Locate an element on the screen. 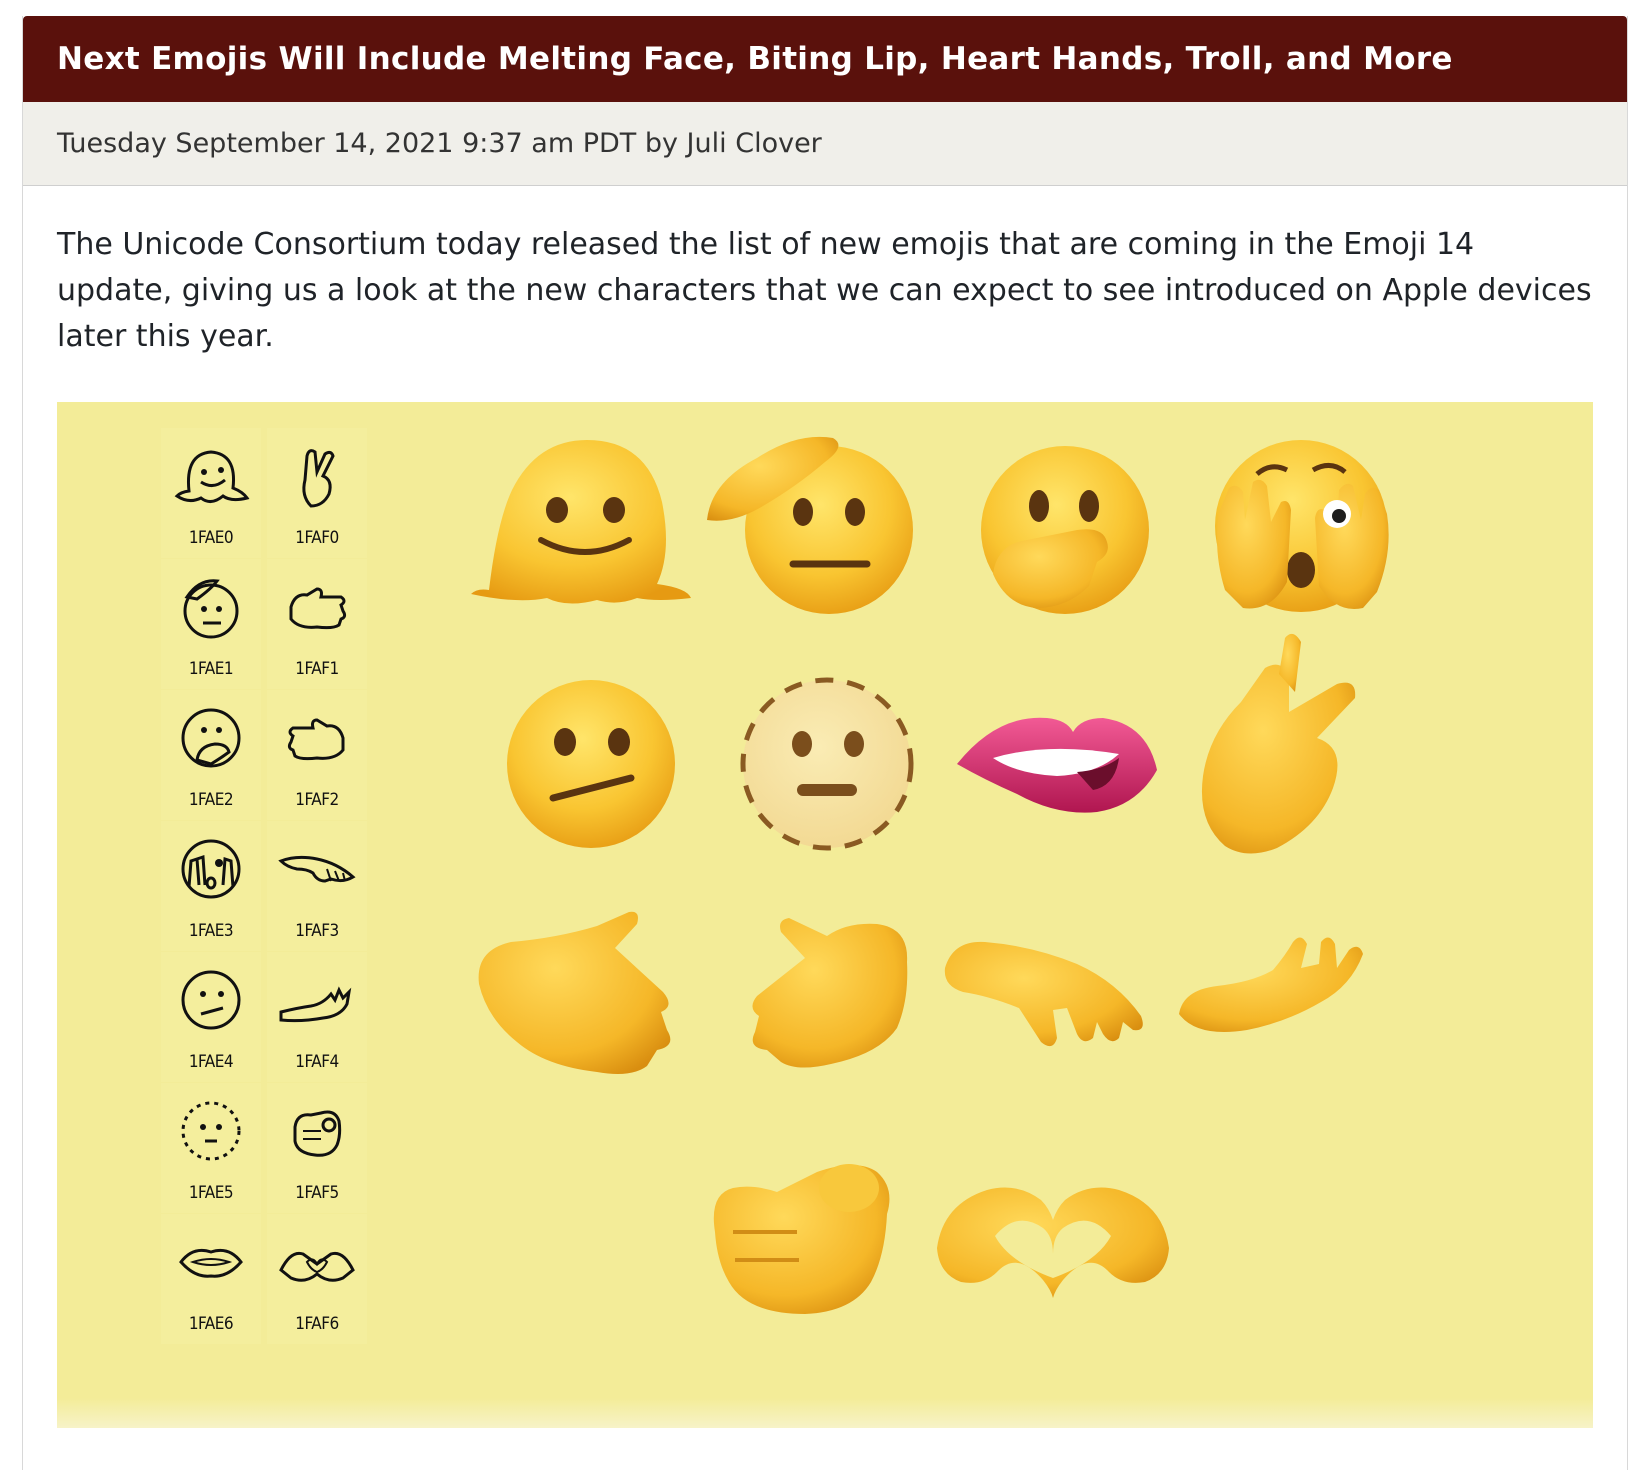 The height and width of the screenshot is (1470, 1650). palm-up-hand-icon is located at coordinates (1271, 984).